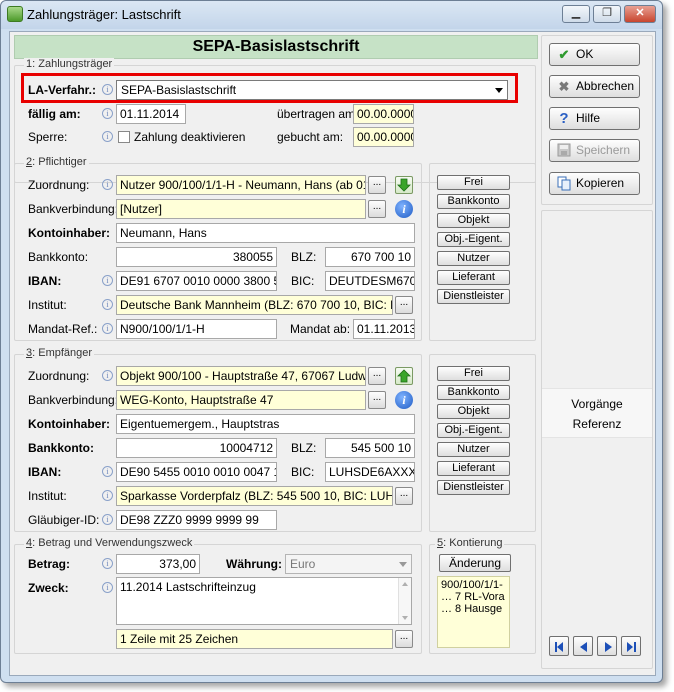 This screenshot has height=692, width=674. Describe the element at coordinates (189, 137) in the screenshot. I see `zahlung-deaktivieren-label: Zahlung deaktivieren` at that location.